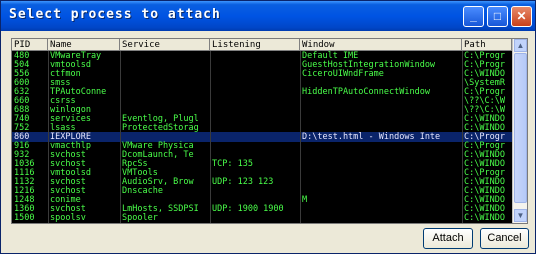 This screenshot has width=536, height=254. Describe the element at coordinates (520, 128) in the screenshot. I see `scroll-thumb` at that location.